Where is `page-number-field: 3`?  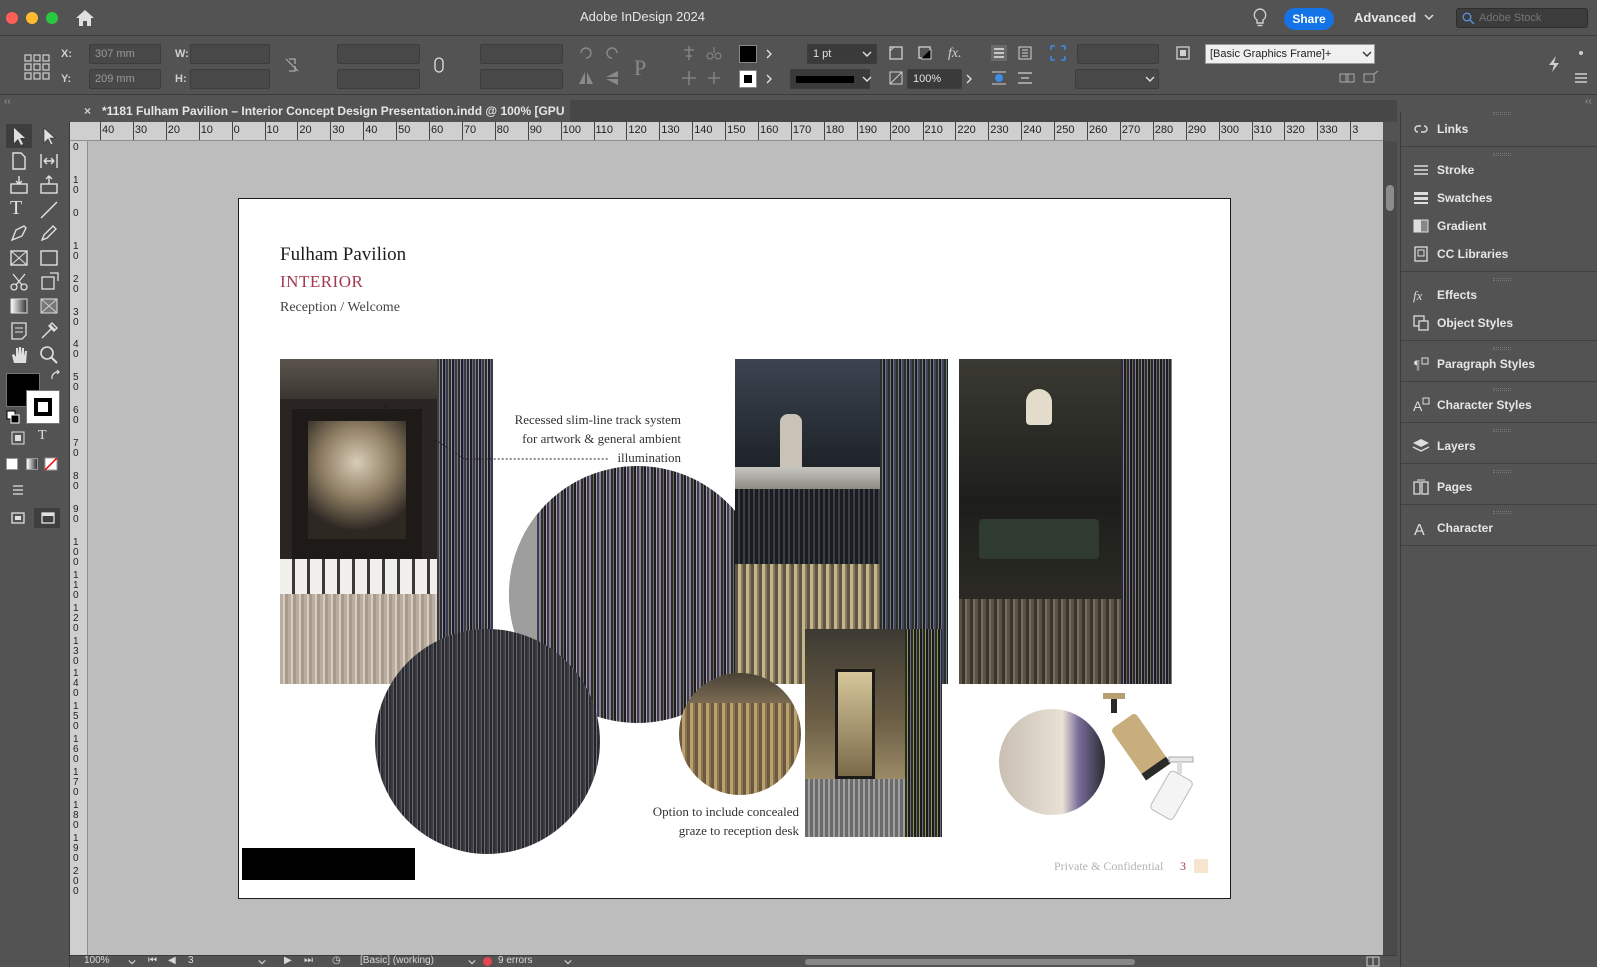
page-number-field: 3 is located at coordinates (191, 960).